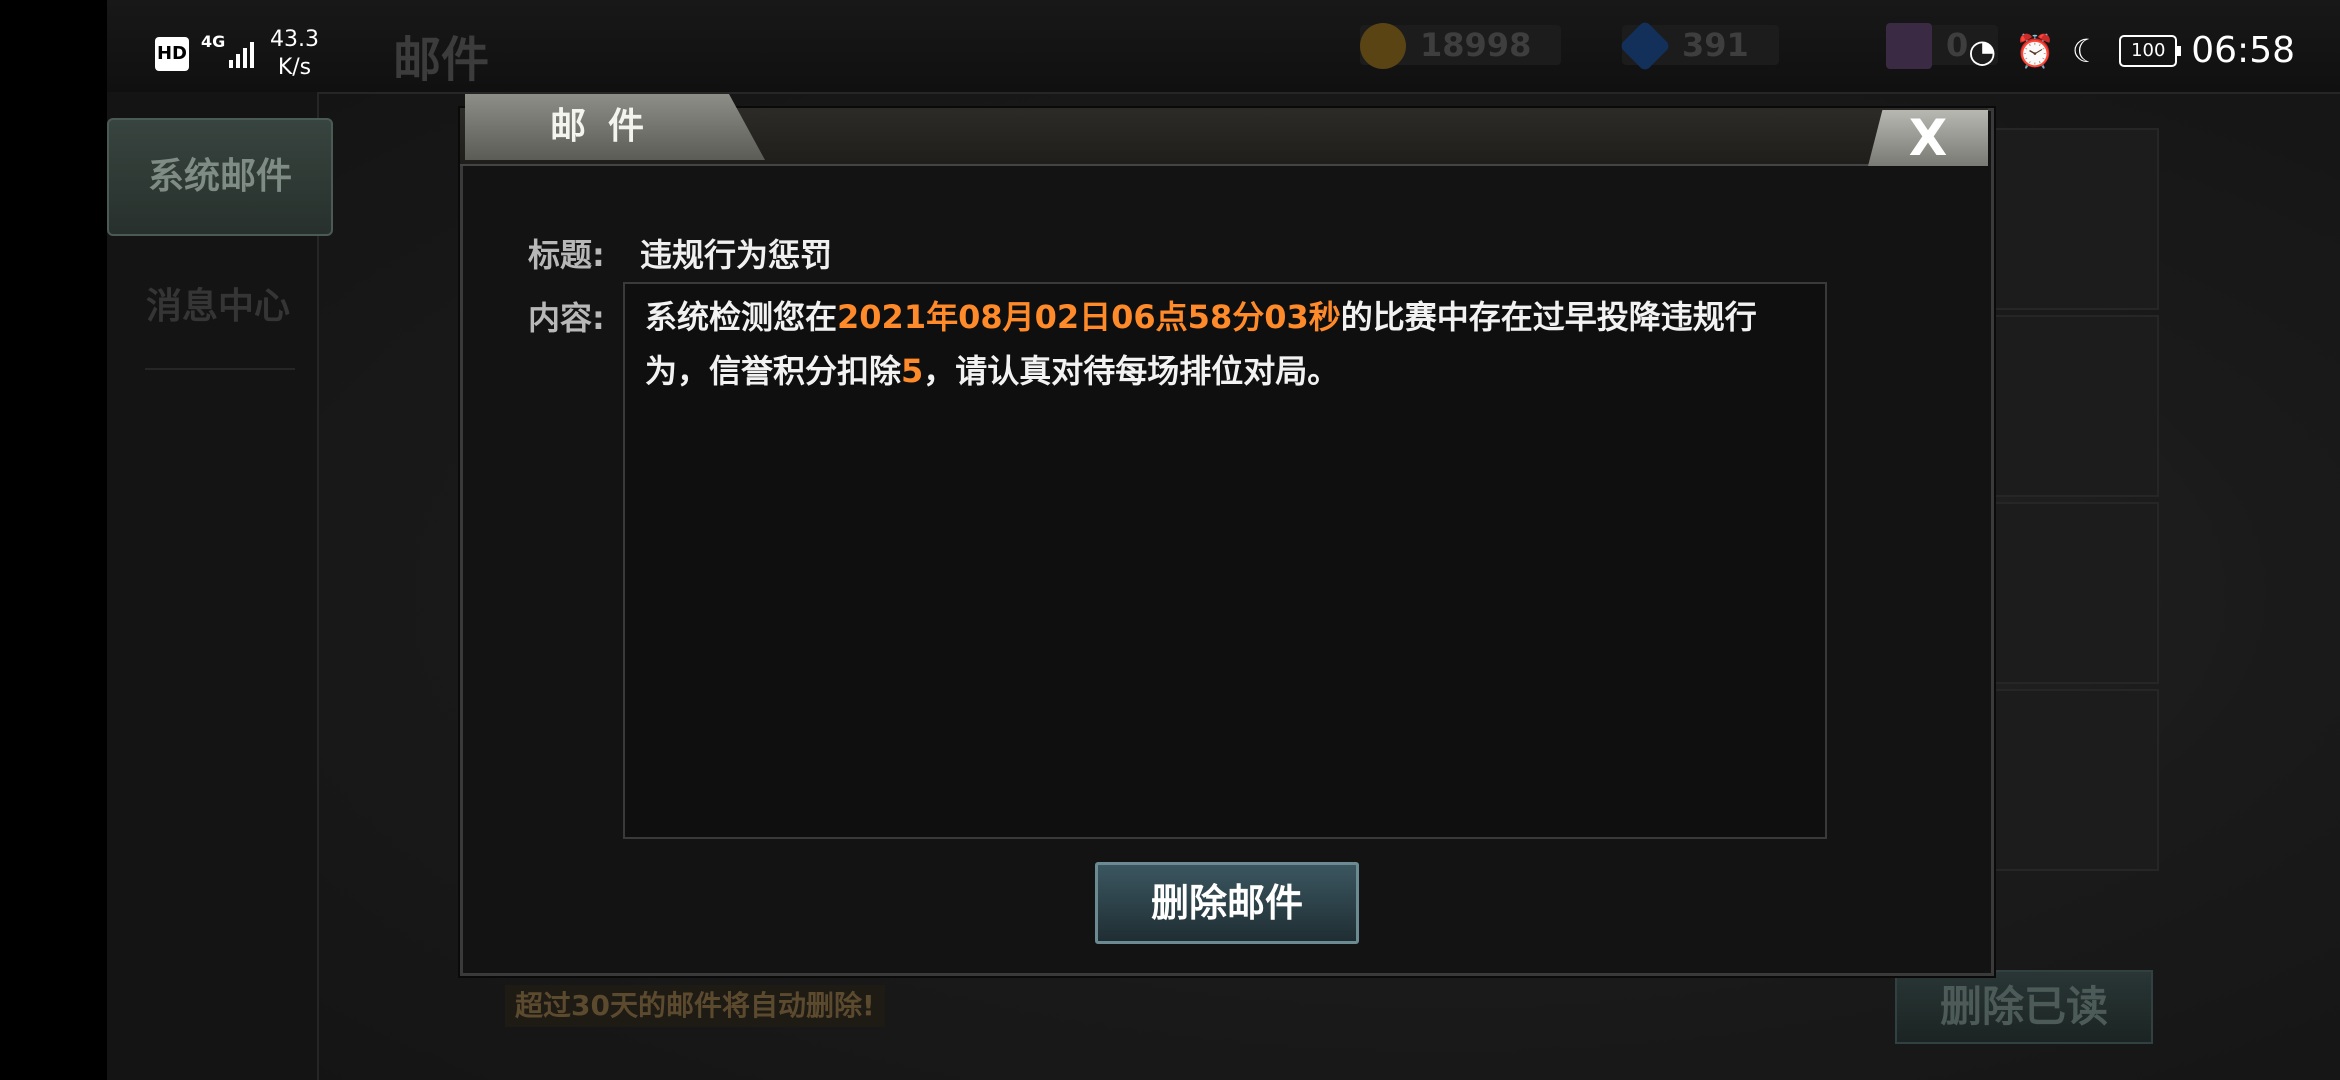 The image size is (2340, 1080). What do you see at coordinates (218, 307) in the screenshot?
I see `sidebar-item-message-center: 消息中心` at bounding box center [218, 307].